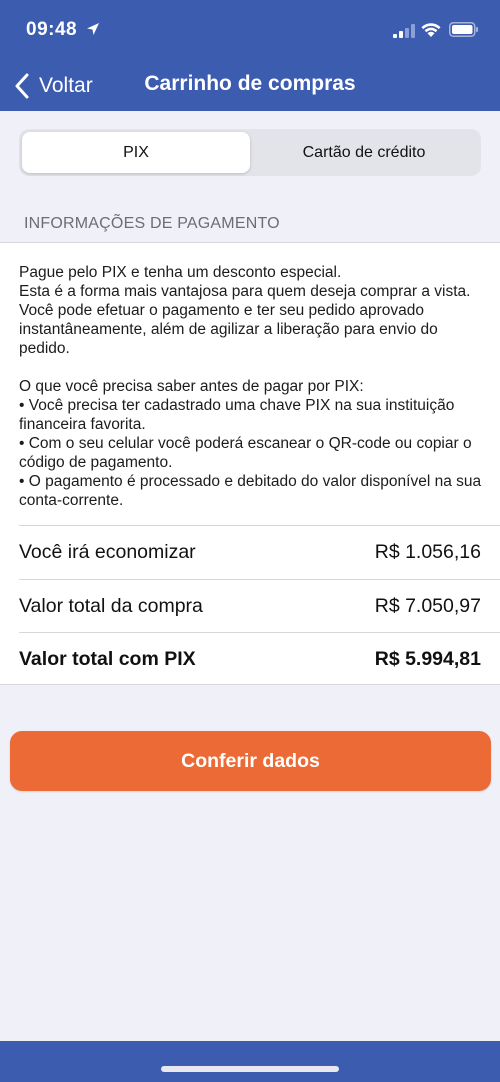  Describe the element at coordinates (427, 606) in the screenshot. I see `summary-value: R$ 7.050,97` at that location.